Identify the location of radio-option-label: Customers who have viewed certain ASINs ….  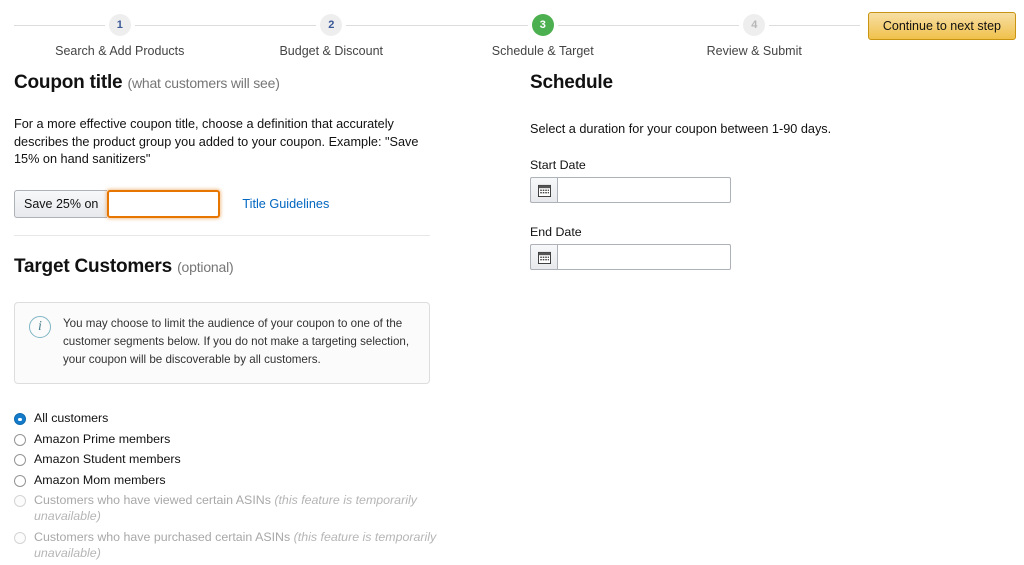
(239, 508).